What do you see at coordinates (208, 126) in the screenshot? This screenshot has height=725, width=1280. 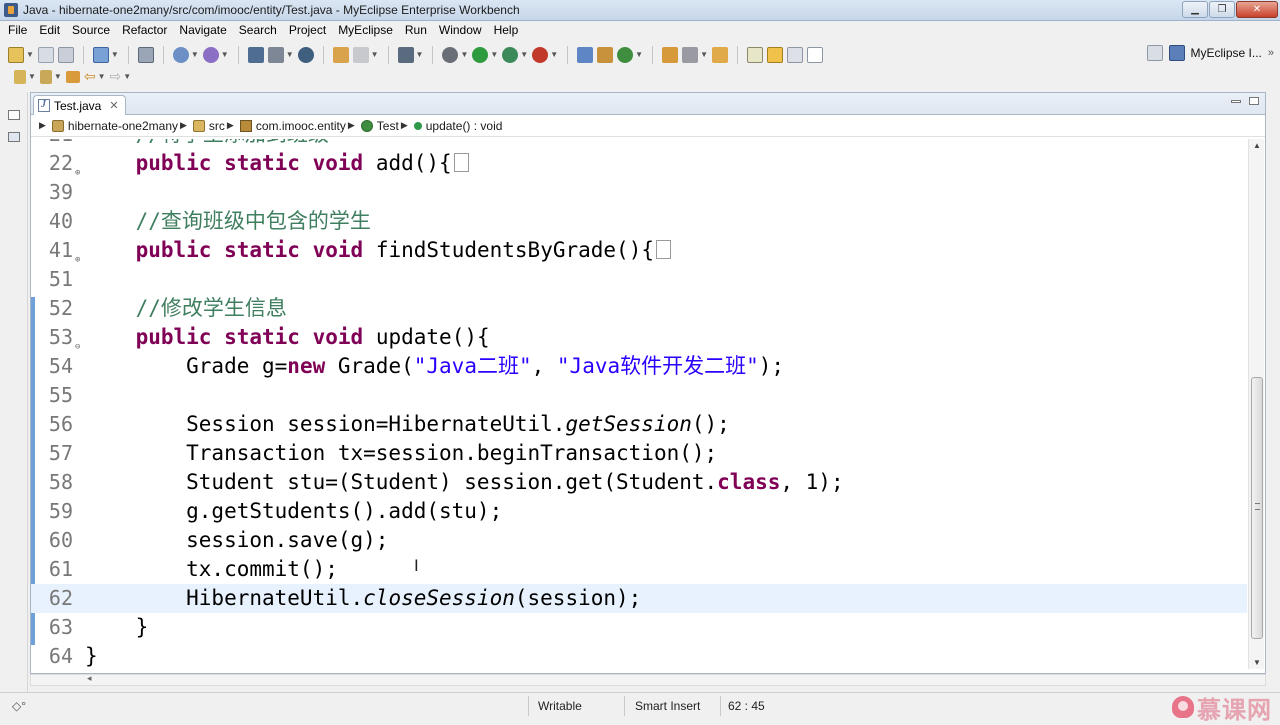 I see `breadcrumb-src: src` at bounding box center [208, 126].